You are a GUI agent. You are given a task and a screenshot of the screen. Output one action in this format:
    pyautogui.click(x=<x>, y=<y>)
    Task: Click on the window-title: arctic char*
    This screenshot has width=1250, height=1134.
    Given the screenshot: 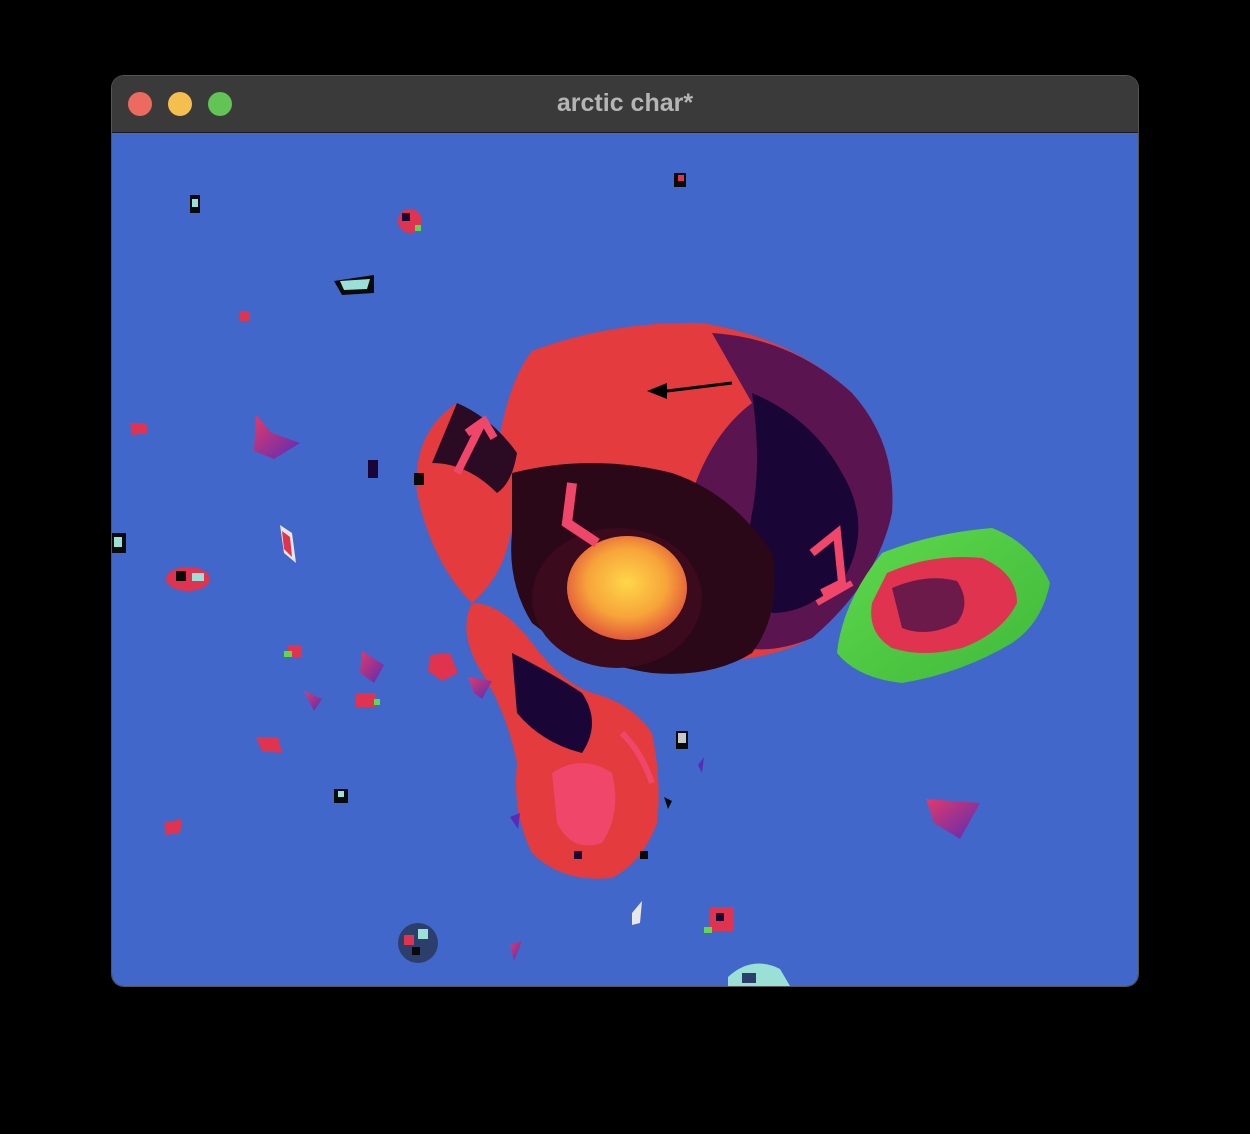 What is the action you would take?
    pyautogui.click(x=625, y=103)
    